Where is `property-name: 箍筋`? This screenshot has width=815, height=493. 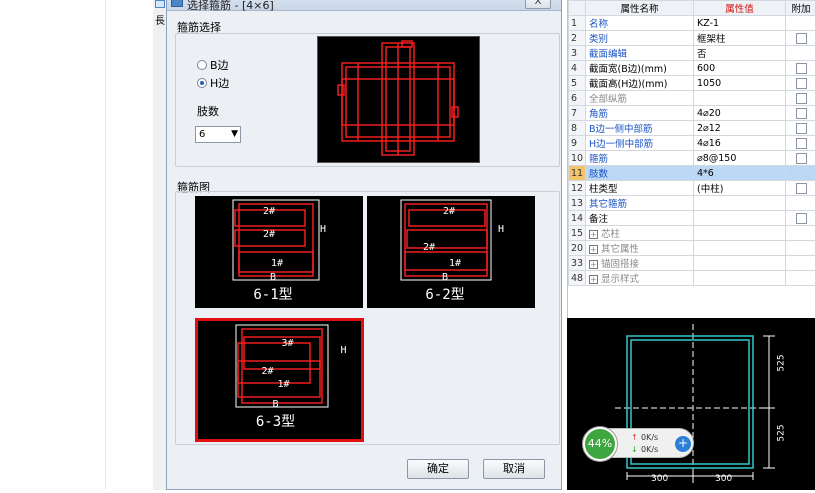
property-name: 箍筋 is located at coordinates (640, 158).